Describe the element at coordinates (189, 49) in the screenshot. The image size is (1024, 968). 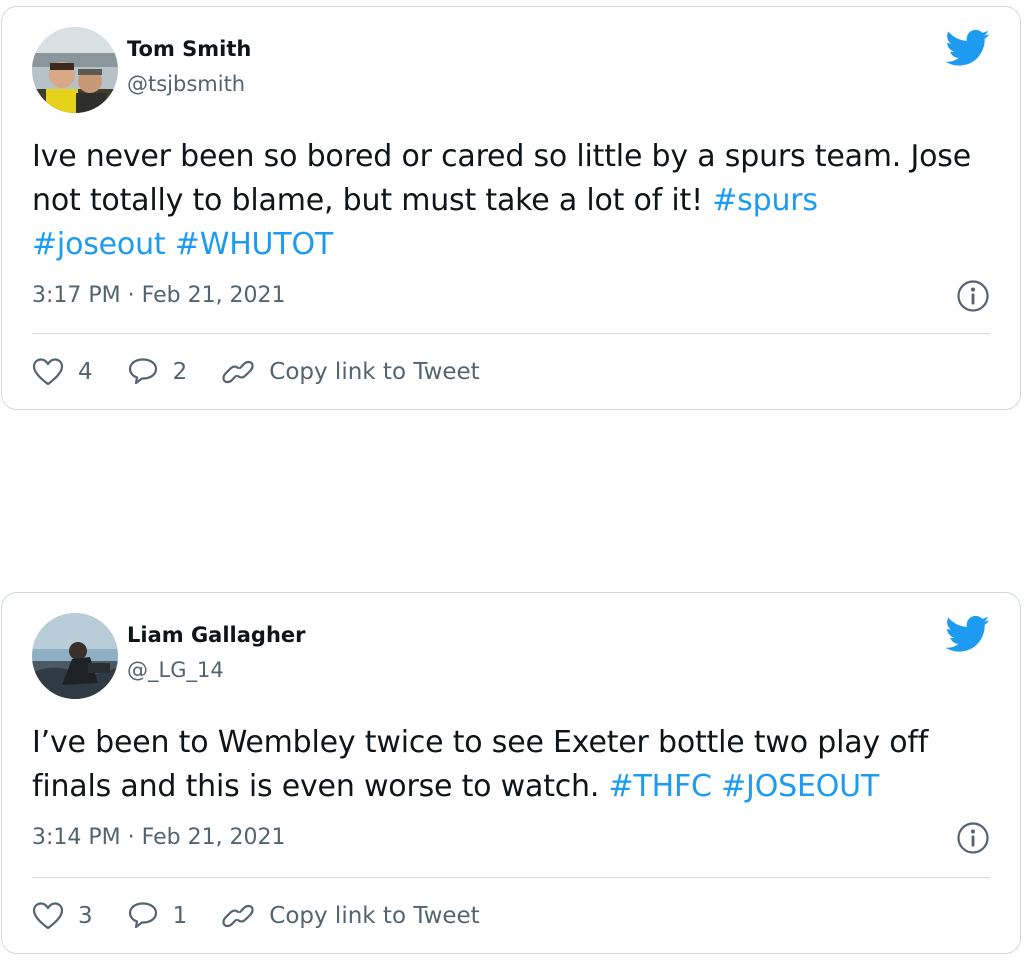
I see `author-name: Tom Smith` at that location.